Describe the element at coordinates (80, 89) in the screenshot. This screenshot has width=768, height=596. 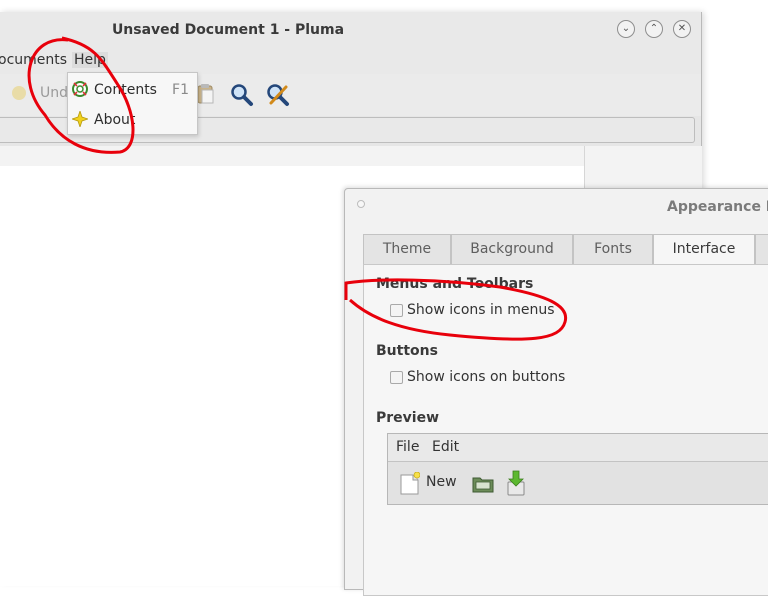
I see `help-contents-icon` at that location.